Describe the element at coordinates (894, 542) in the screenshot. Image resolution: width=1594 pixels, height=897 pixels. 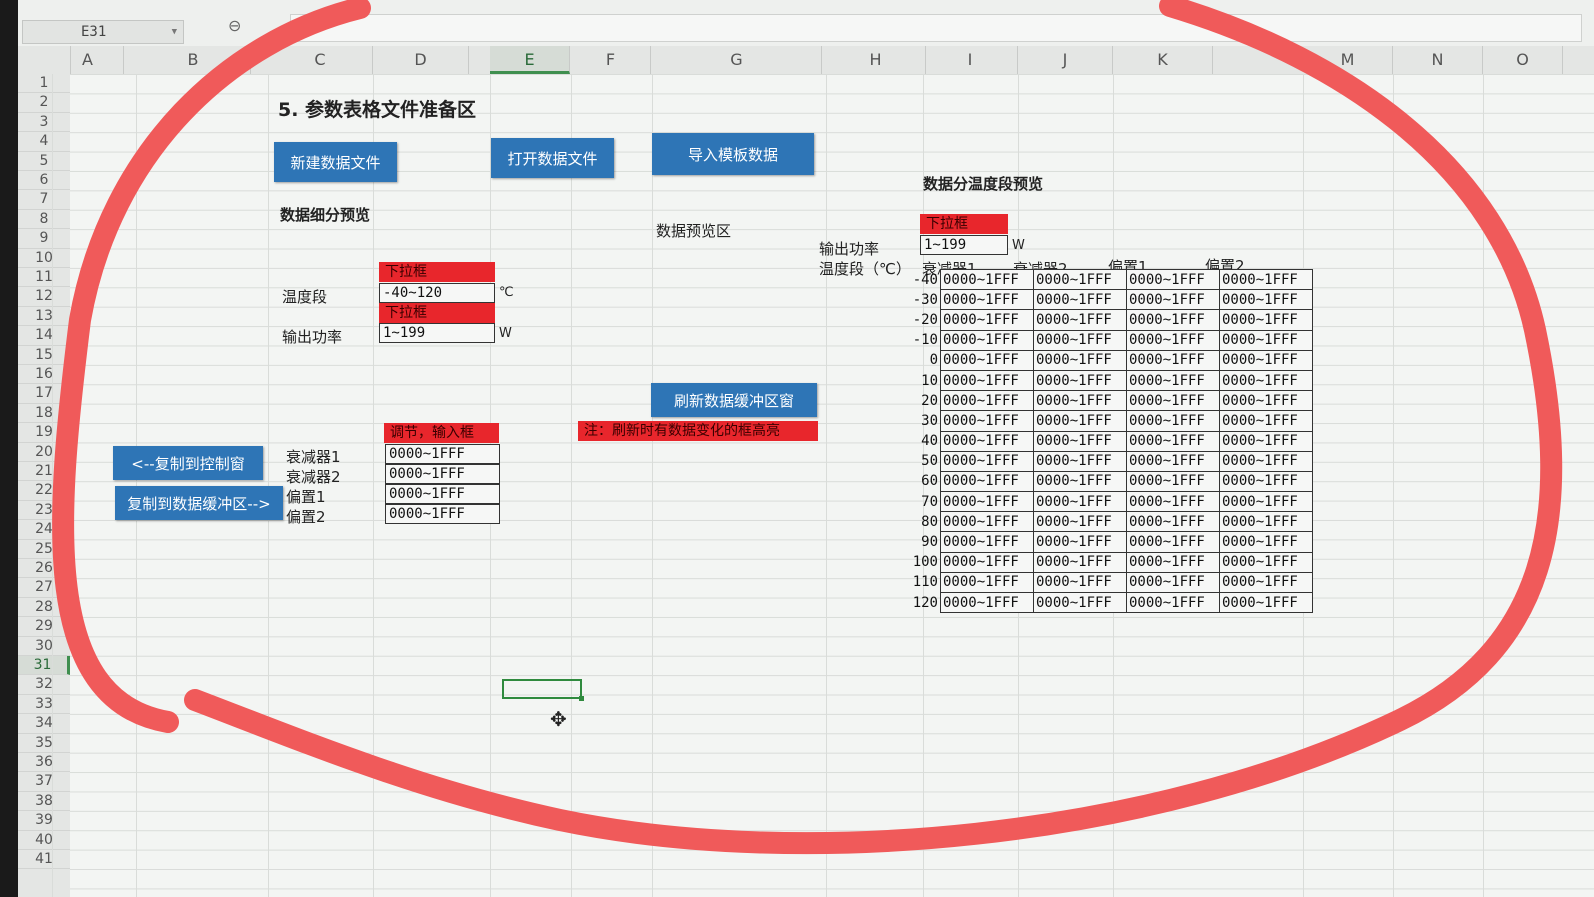
I see `temp-cell: 90` at that location.